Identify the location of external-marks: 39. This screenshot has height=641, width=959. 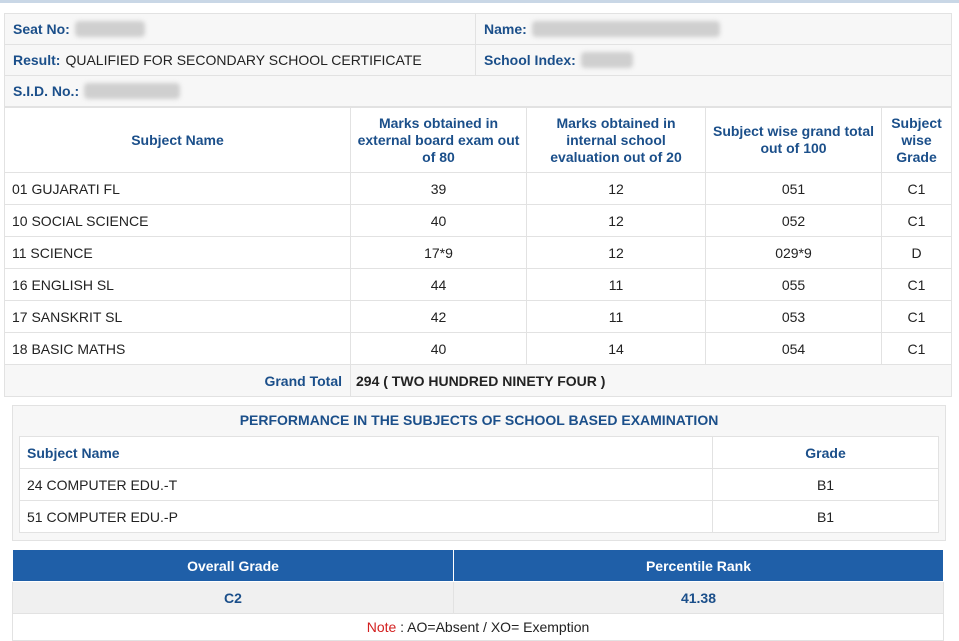
(438, 188).